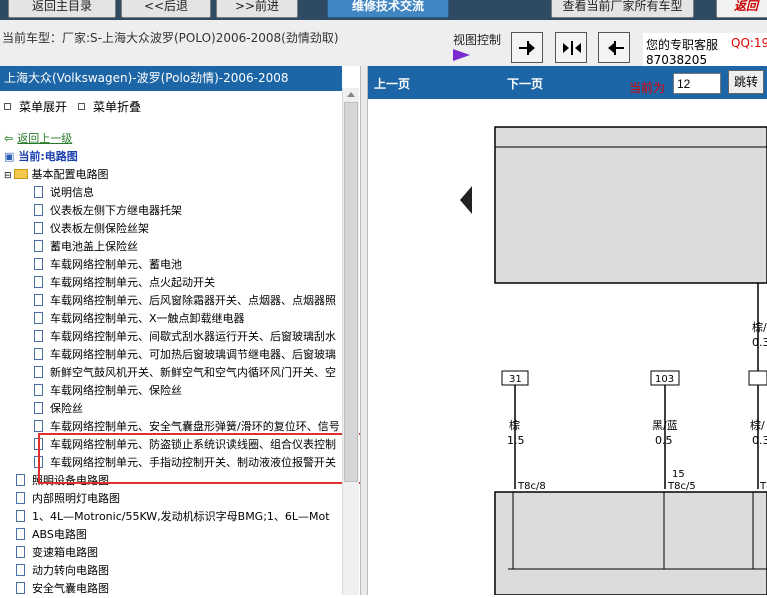 The height and width of the screenshot is (598, 767). What do you see at coordinates (171, 78) in the screenshot?
I see `menu-header: 上海大众(Volkswagen)-波罗(Polo劲情)-2006-2008` at bounding box center [171, 78].